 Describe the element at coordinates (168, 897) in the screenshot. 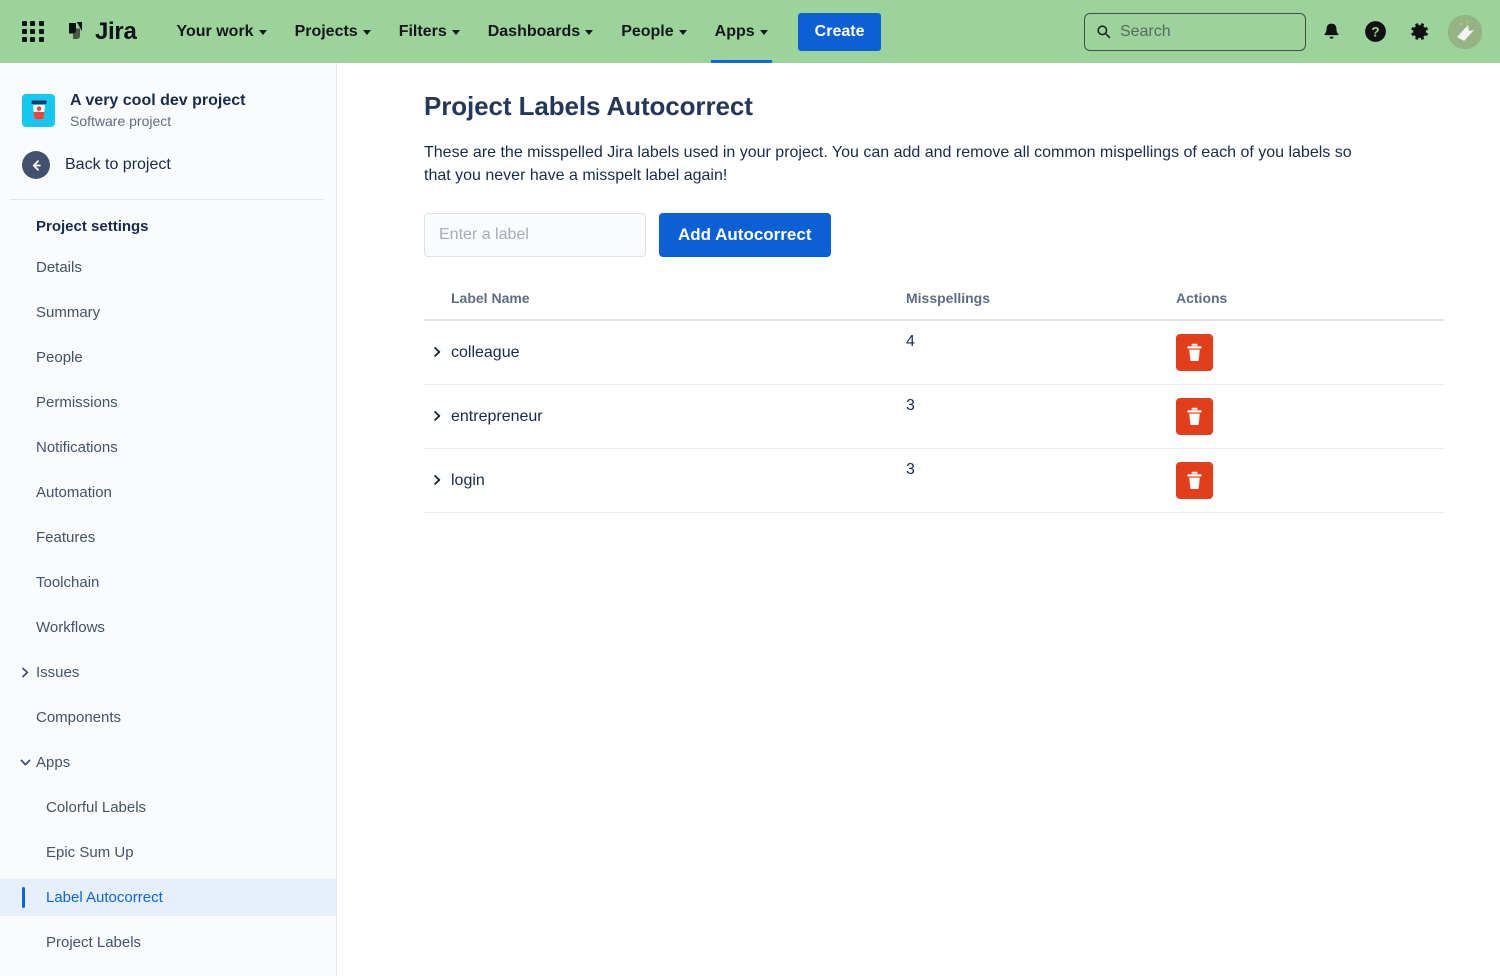

I see `sidebar-item-label-autocorrect: Label Autocorrect` at that location.